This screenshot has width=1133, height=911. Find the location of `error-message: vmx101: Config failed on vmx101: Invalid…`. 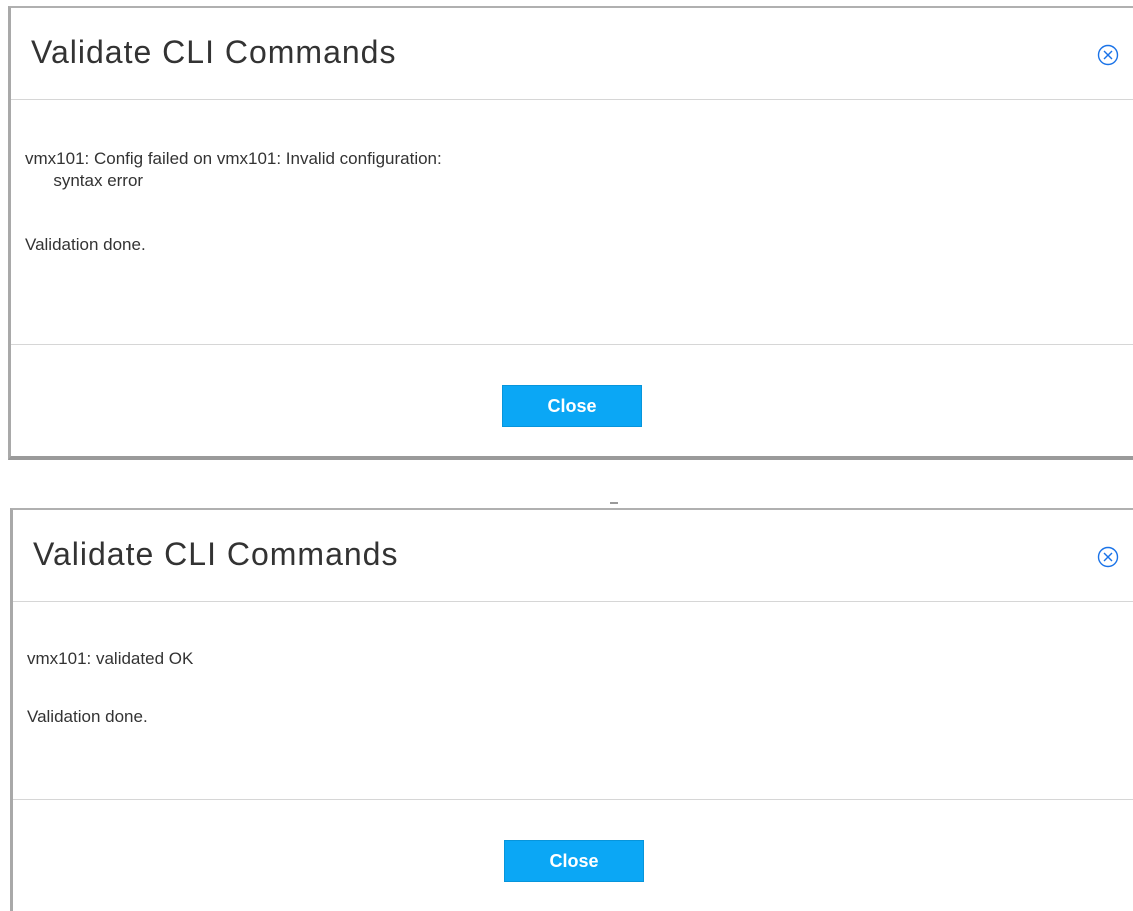

error-message: vmx101: Config failed on vmx101: Invalid… is located at coordinates (233, 158).